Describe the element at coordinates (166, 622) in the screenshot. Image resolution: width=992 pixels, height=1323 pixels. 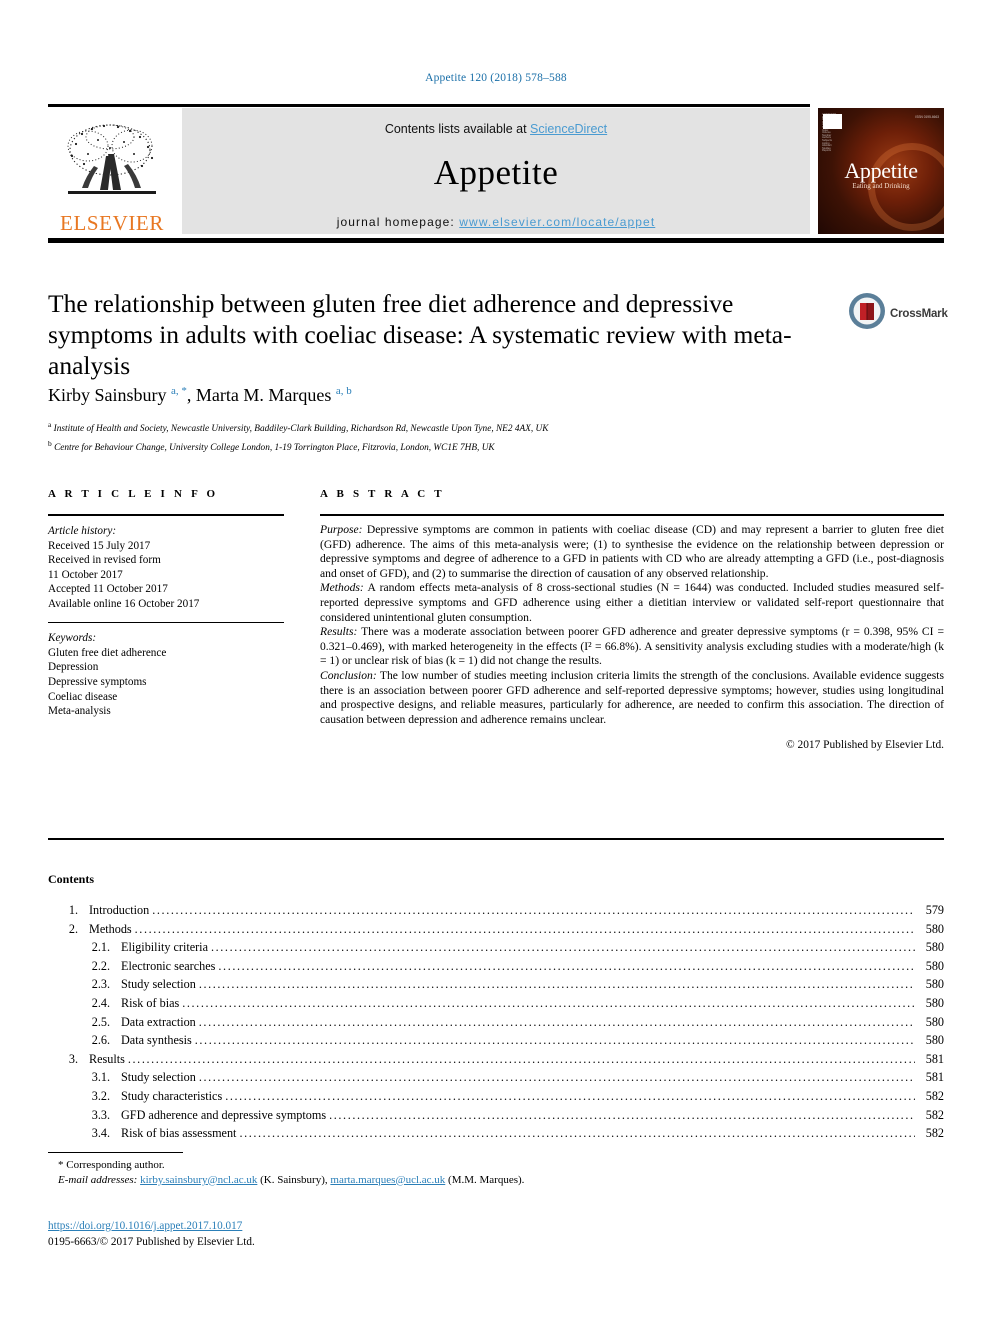
I see `keywords-rule` at that location.